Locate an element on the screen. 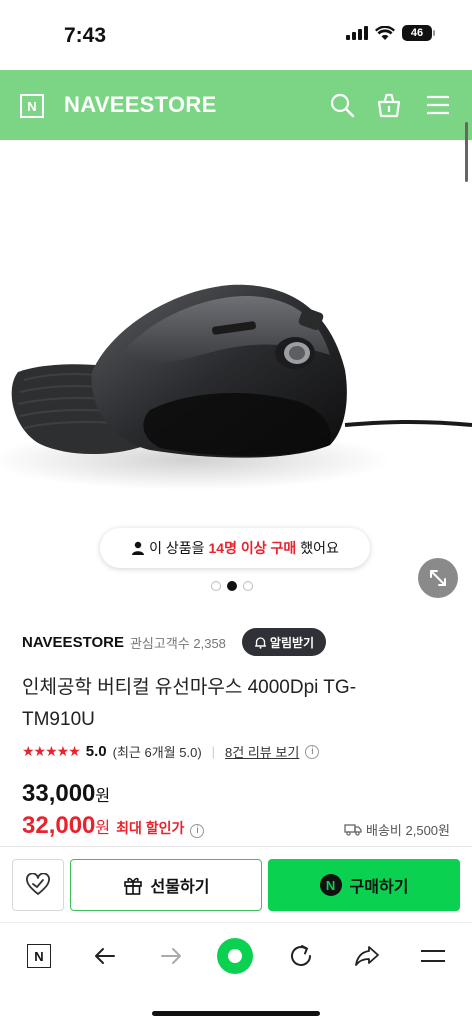 This screenshot has height=1024, width=472. brand-name: NAVEESTORE is located at coordinates (140, 105).